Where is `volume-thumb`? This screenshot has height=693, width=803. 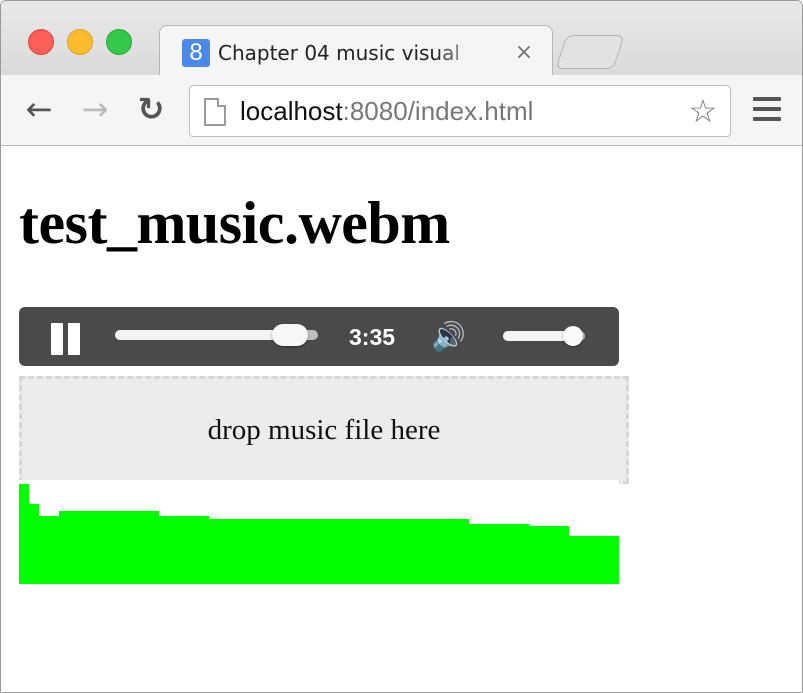
volume-thumb is located at coordinates (572, 336).